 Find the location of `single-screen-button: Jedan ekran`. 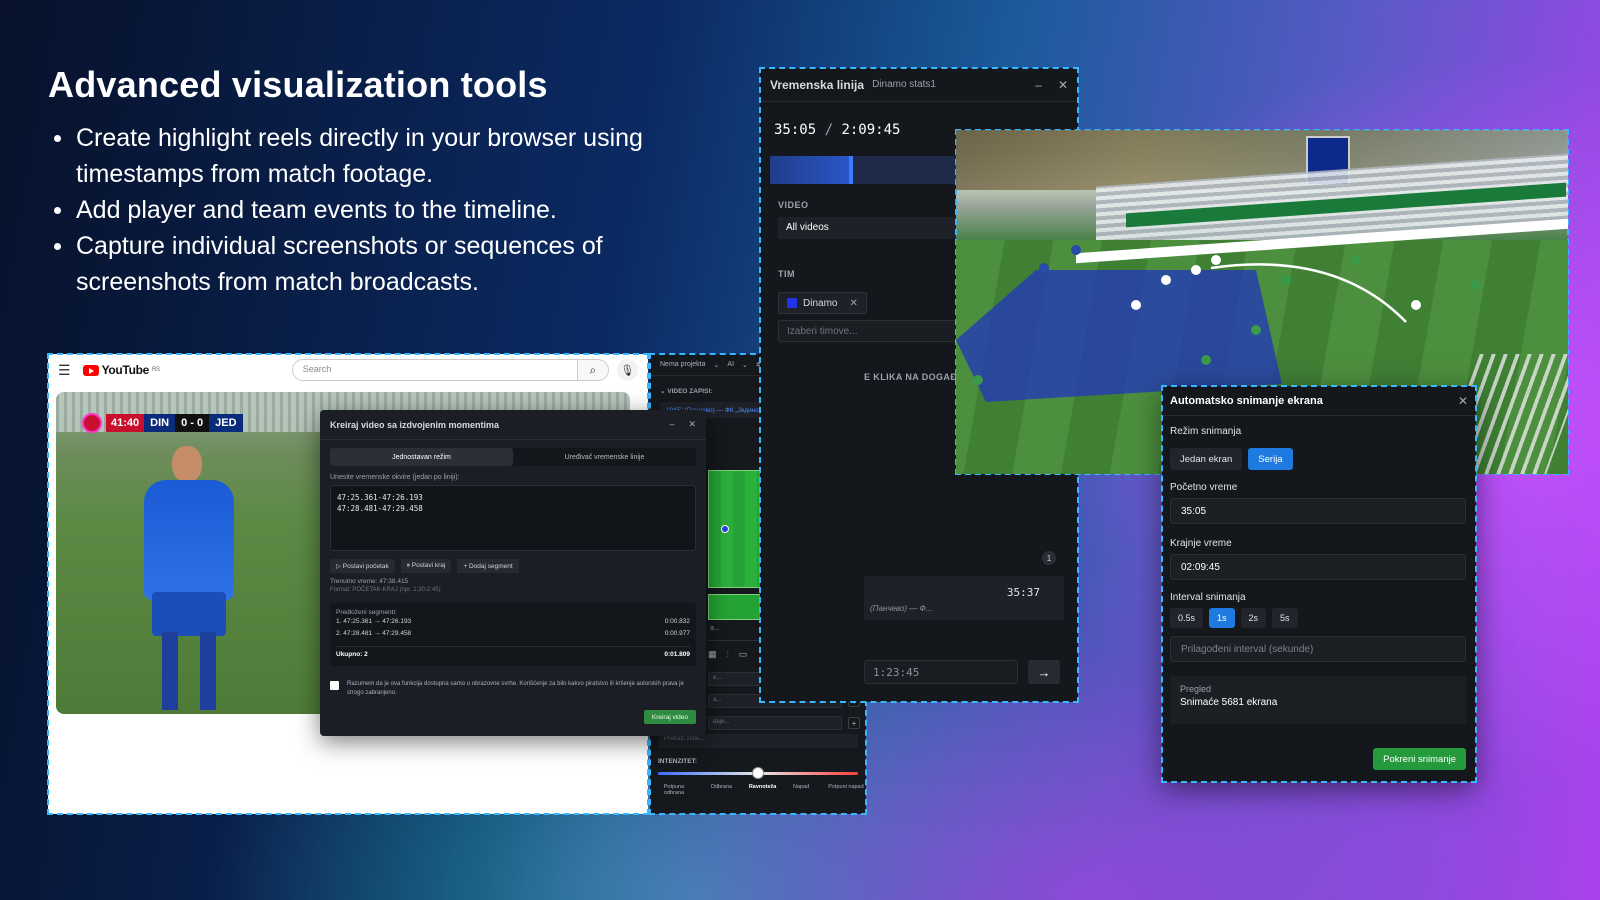

single-screen-button: Jedan ekran is located at coordinates (1206, 459).